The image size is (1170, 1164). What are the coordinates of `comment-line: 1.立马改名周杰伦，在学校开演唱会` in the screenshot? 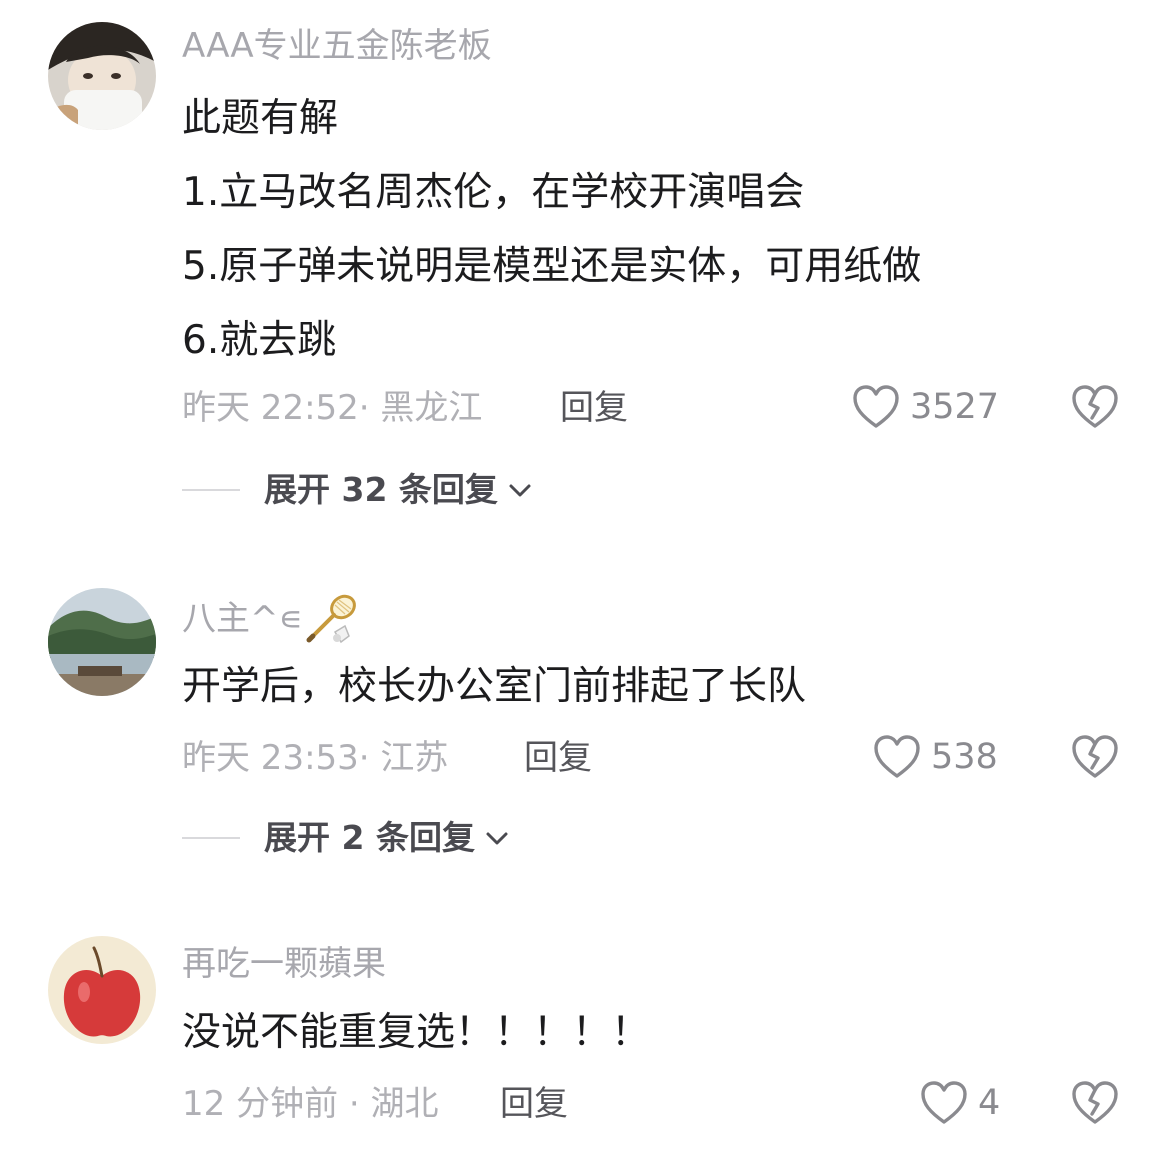 It's located at (493, 192).